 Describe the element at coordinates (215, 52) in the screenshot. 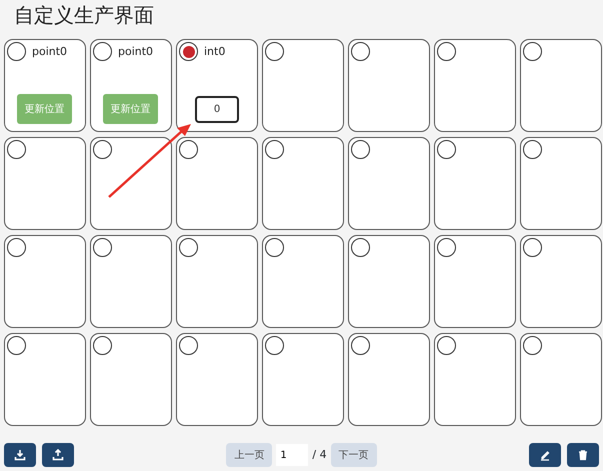

I see `widget-label: int0` at that location.